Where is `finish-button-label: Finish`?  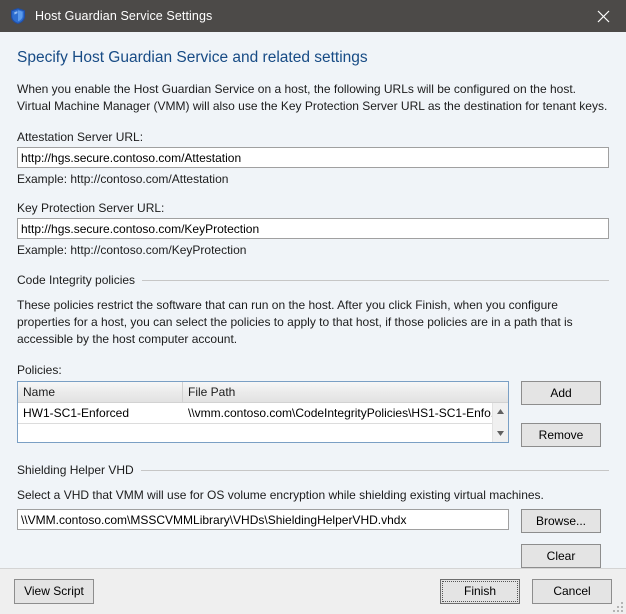
finish-button-label: Finish is located at coordinates (479, 591).